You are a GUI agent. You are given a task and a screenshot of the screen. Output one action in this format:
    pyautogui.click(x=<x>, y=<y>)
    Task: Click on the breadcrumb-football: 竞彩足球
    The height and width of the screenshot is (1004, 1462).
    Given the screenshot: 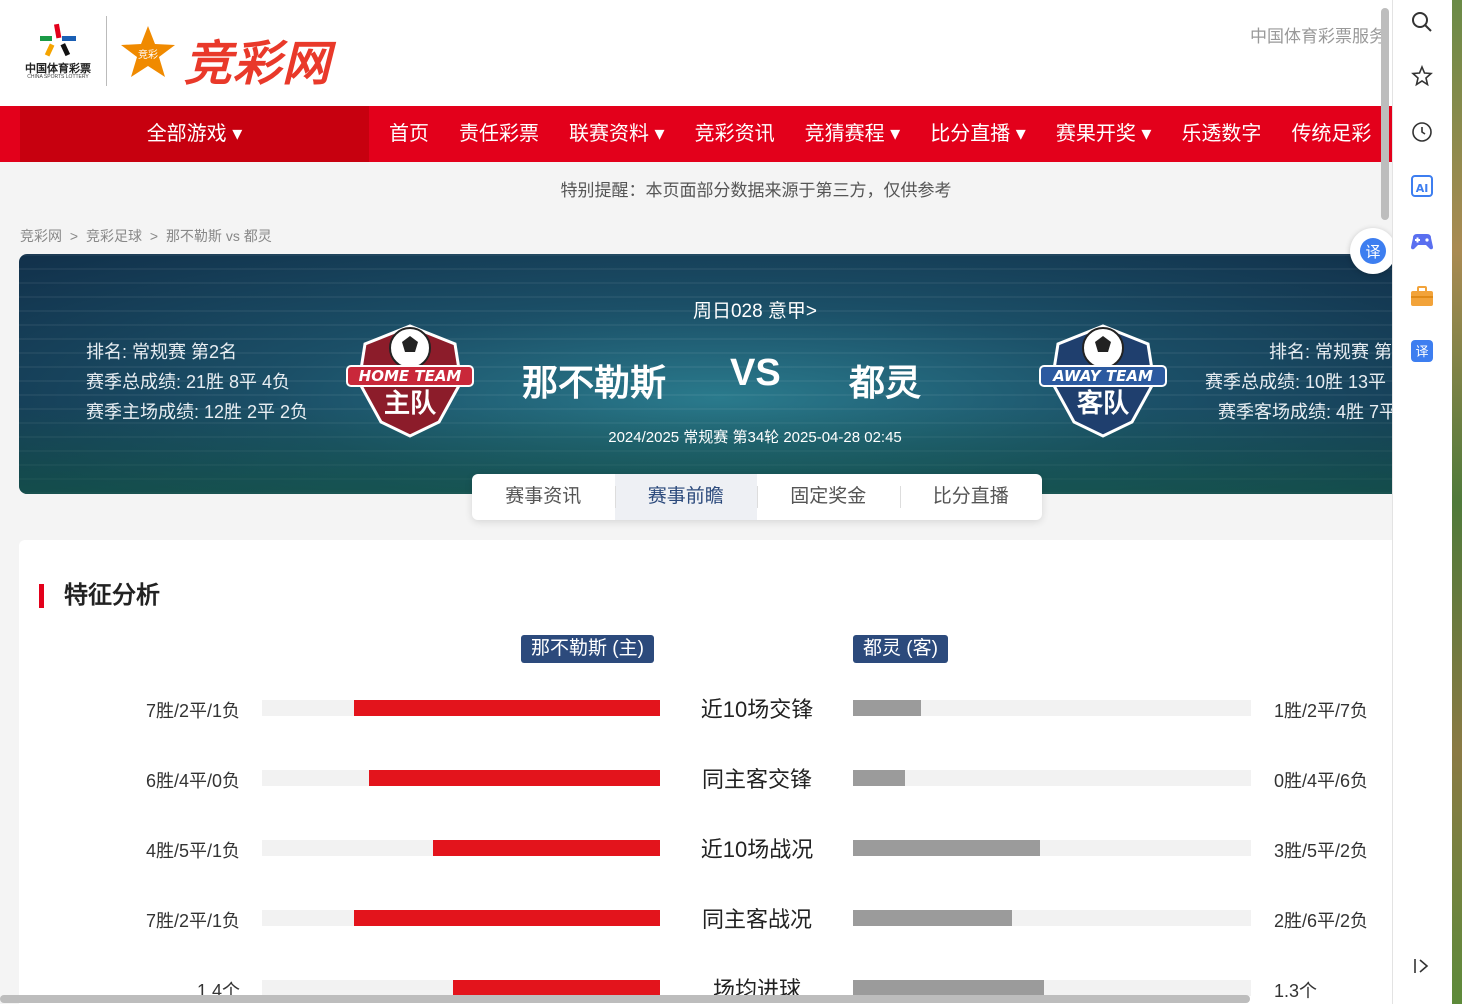 What is the action you would take?
    pyautogui.click(x=114, y=236)
    